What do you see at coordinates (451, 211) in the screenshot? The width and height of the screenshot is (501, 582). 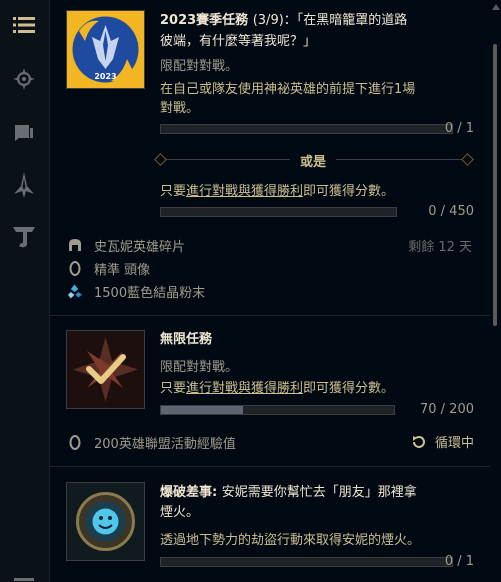 I see `progress-count: 0 / 450` at bounding box center [451, 211].